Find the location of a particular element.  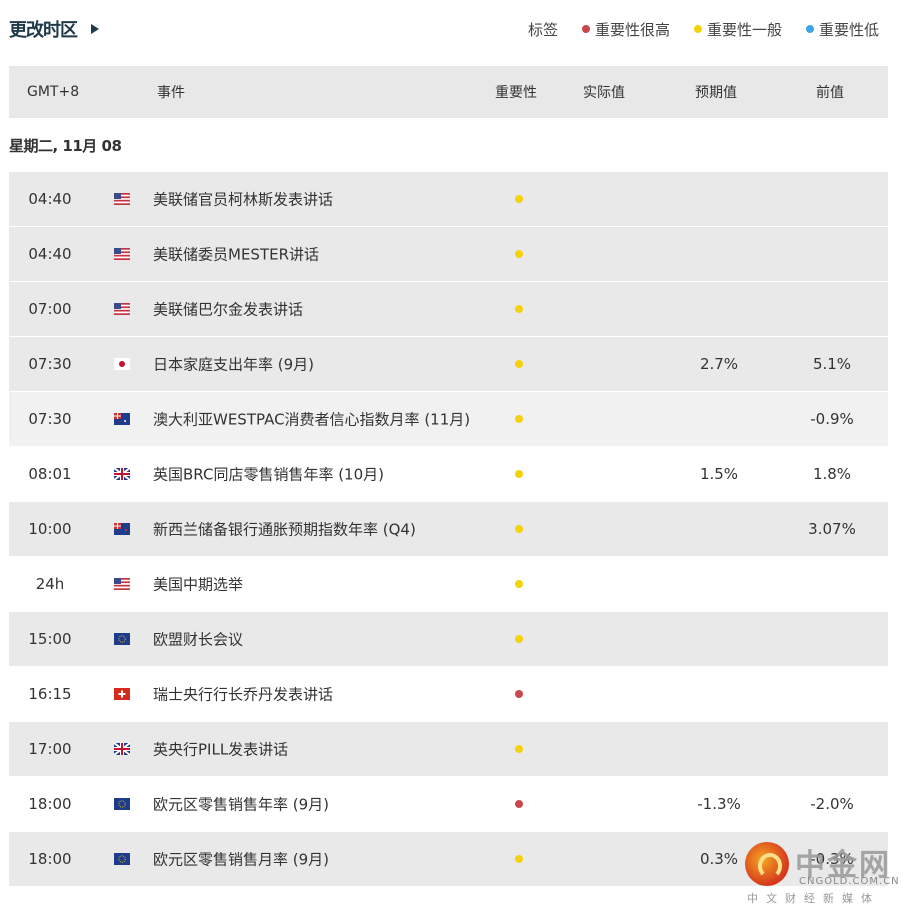

previous-value: 1.8% is located at coordinates (832, 474).